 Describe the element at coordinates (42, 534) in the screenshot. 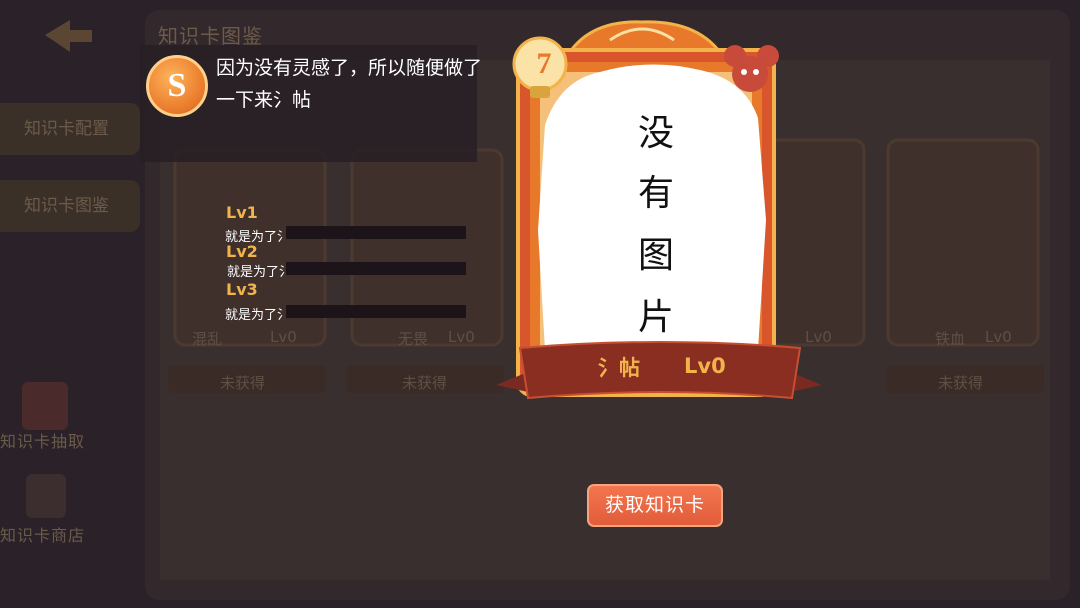

I see `sidebar-shop-label: 知识卡商店` at that location.